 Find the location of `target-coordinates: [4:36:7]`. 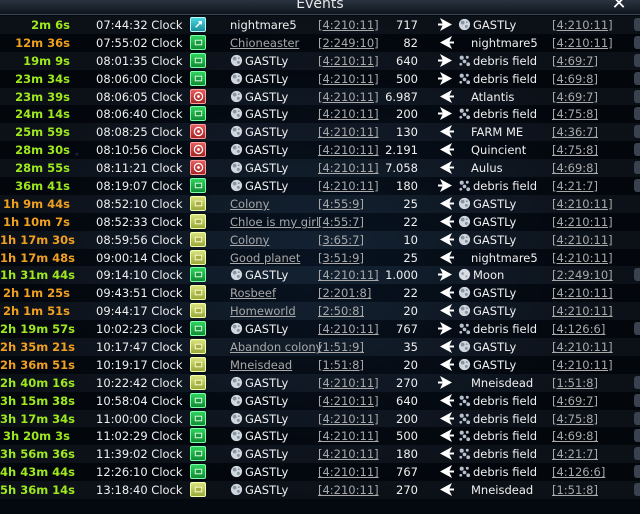

target-coordinates: [4:36:7] is located at coordinates (575, 132).